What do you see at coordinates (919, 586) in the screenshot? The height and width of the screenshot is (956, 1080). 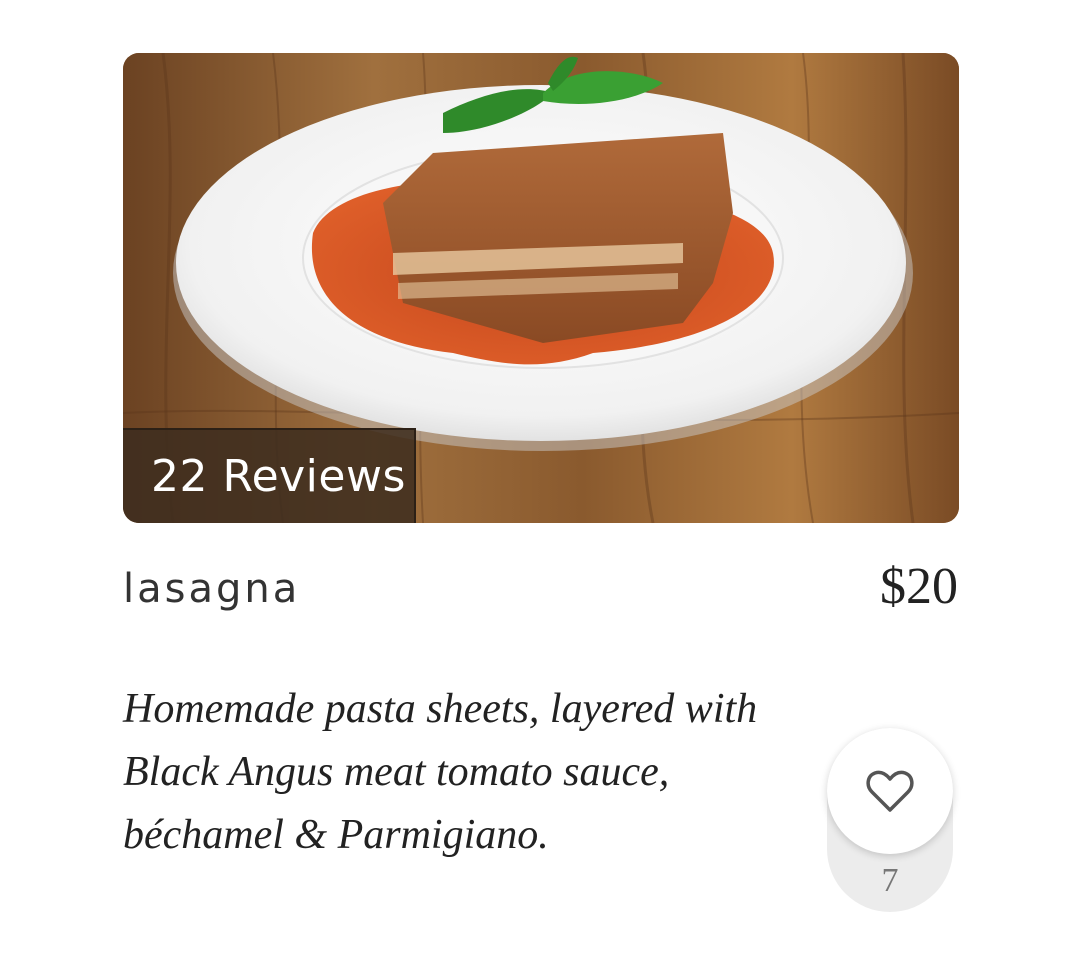 I see `dish-price: $20` at bounding box center [919, 586].